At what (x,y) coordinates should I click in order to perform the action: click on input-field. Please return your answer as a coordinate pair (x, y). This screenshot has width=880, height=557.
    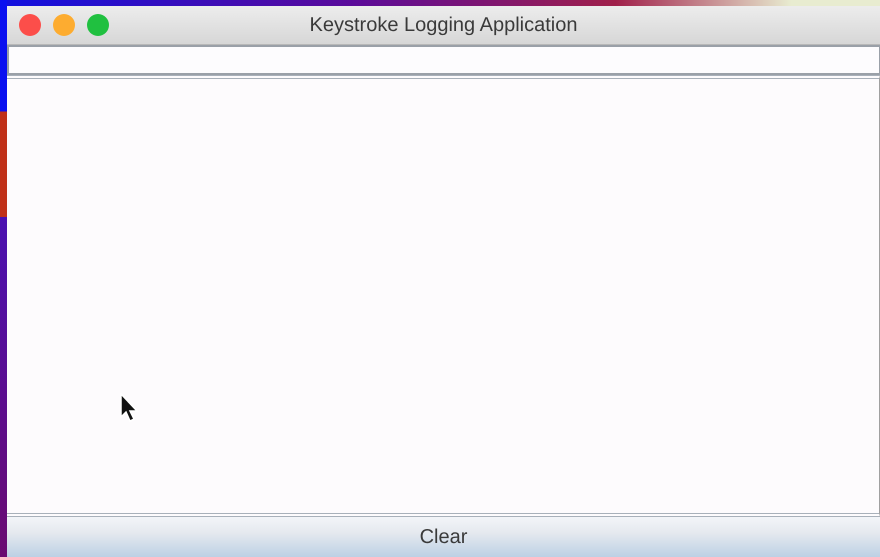
    Looking at the image, I should click on (443, 60).